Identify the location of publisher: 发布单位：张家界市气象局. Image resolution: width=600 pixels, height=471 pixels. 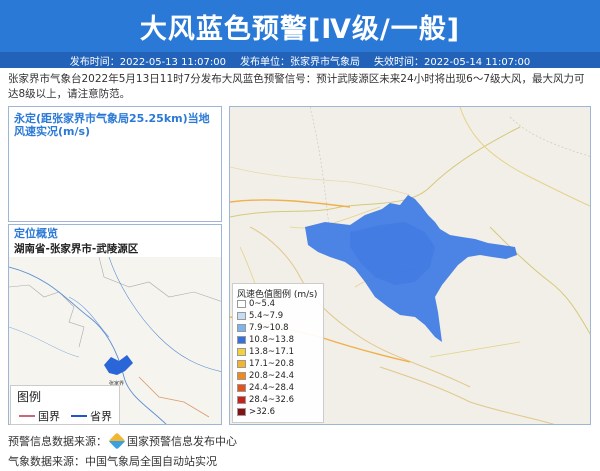
(300, 62).